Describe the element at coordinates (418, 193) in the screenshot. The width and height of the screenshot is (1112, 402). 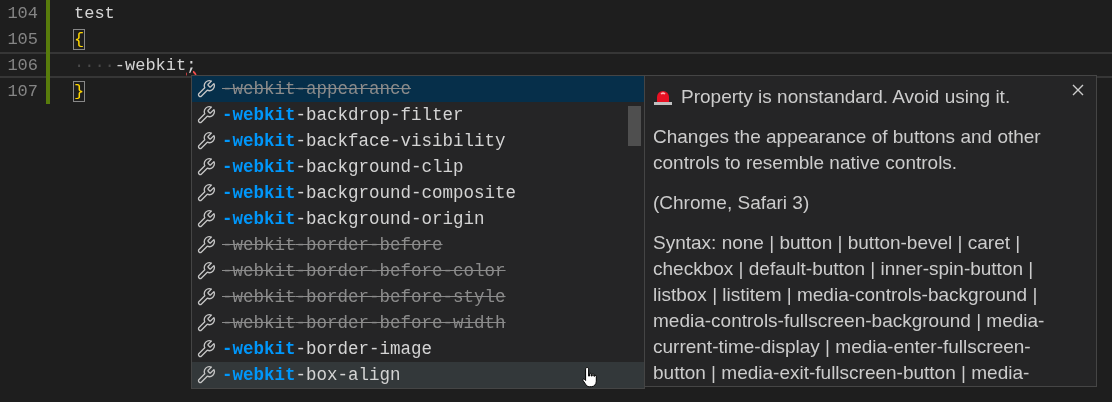
I see `suggestion-item: -webkit-background-composite` at that location.